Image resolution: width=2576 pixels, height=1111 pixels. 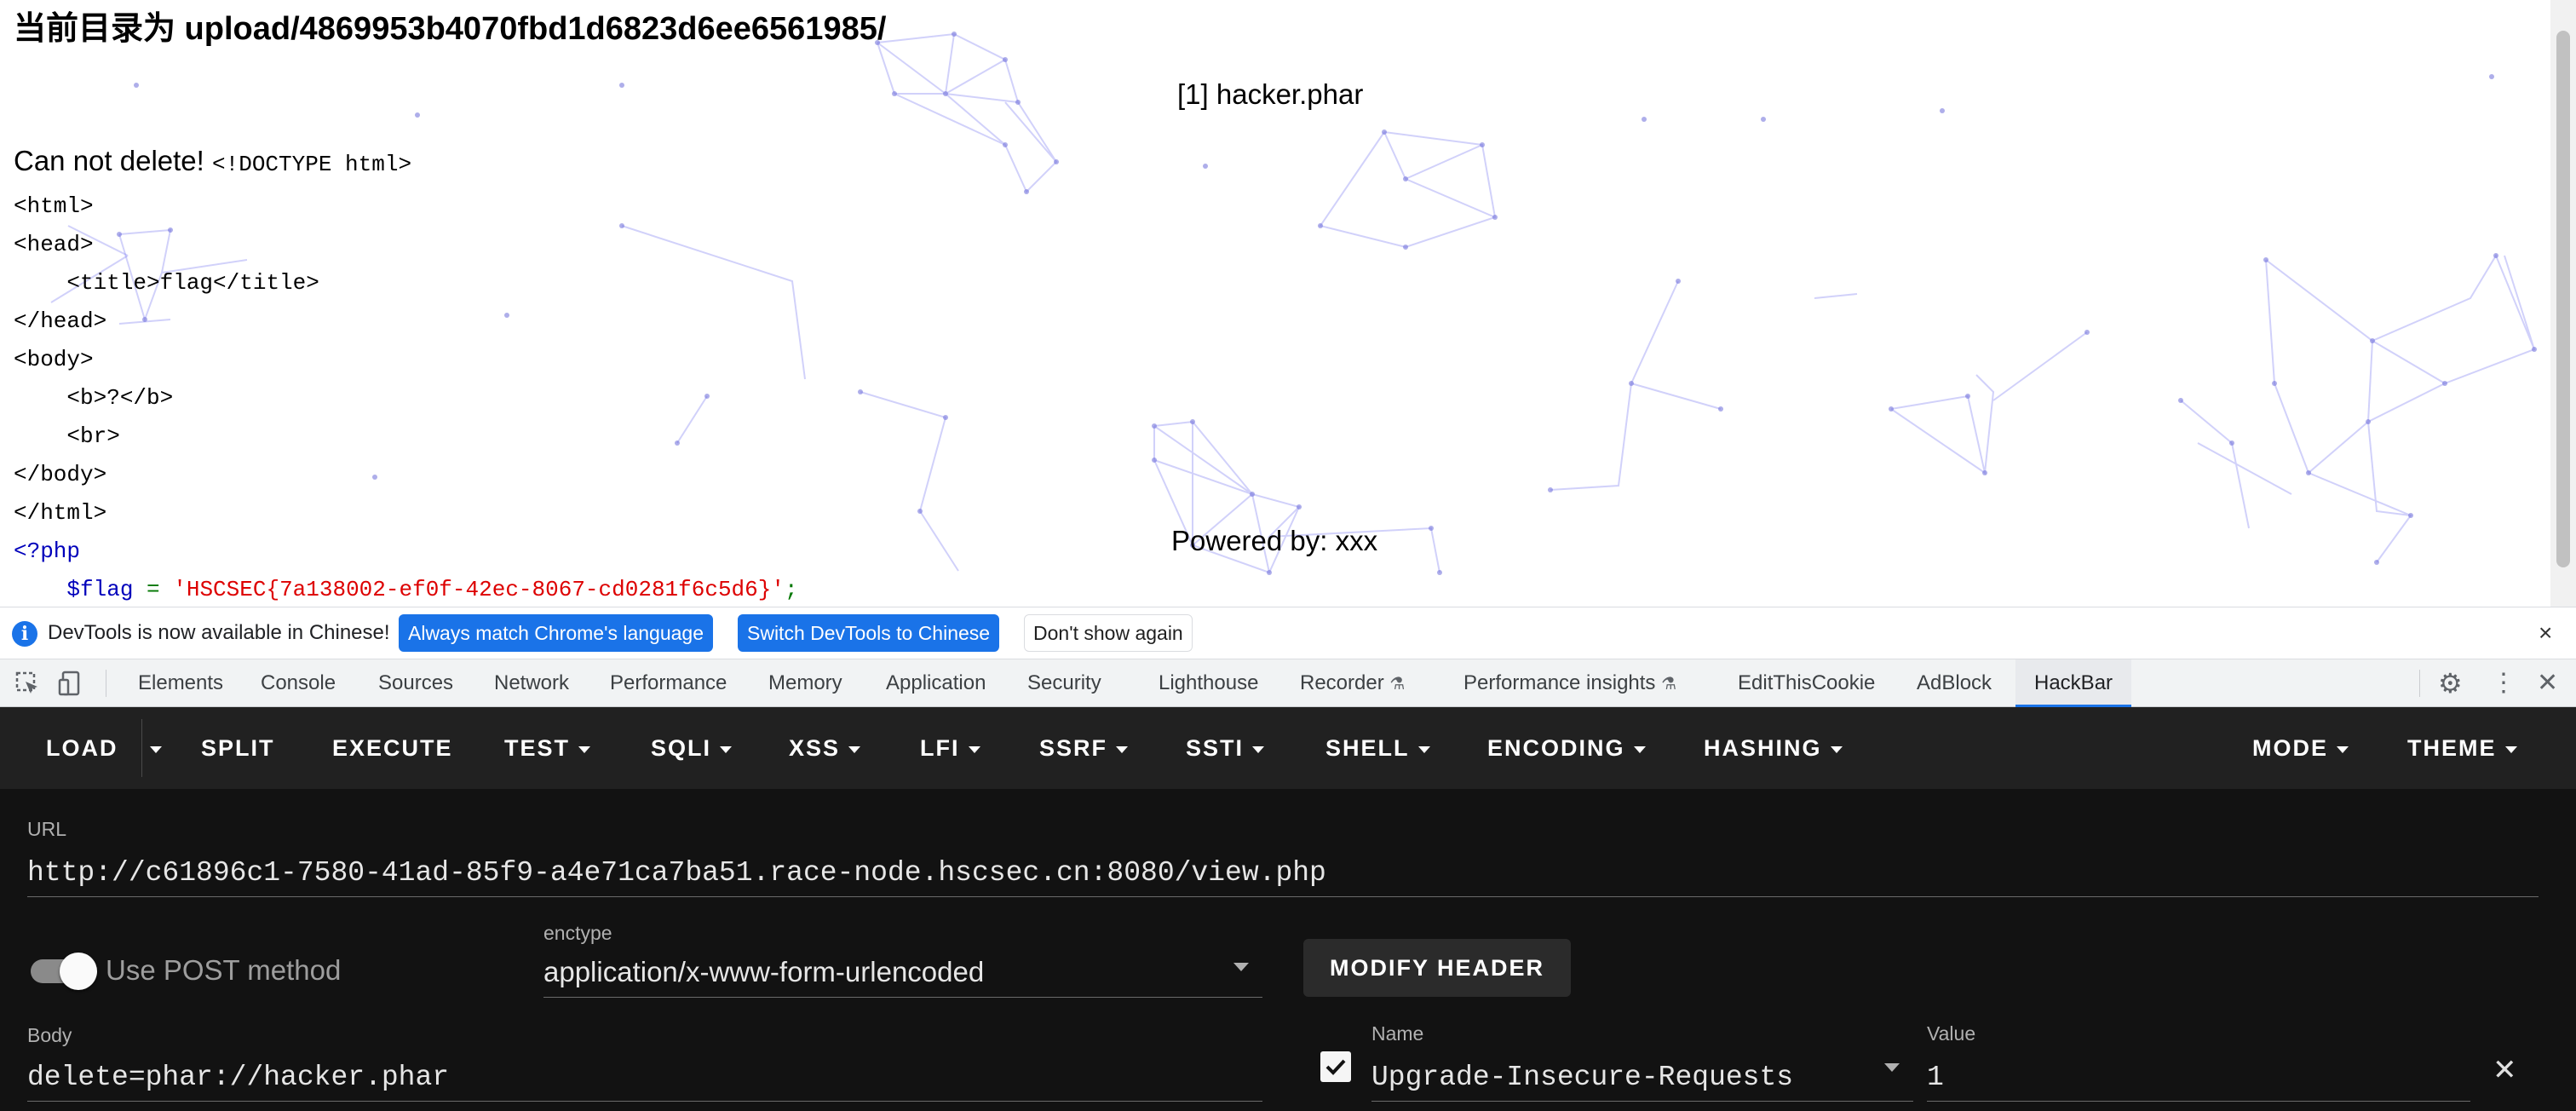 I want to click on hashing-menu-button: HASHING, so click(x=1774, y=748).